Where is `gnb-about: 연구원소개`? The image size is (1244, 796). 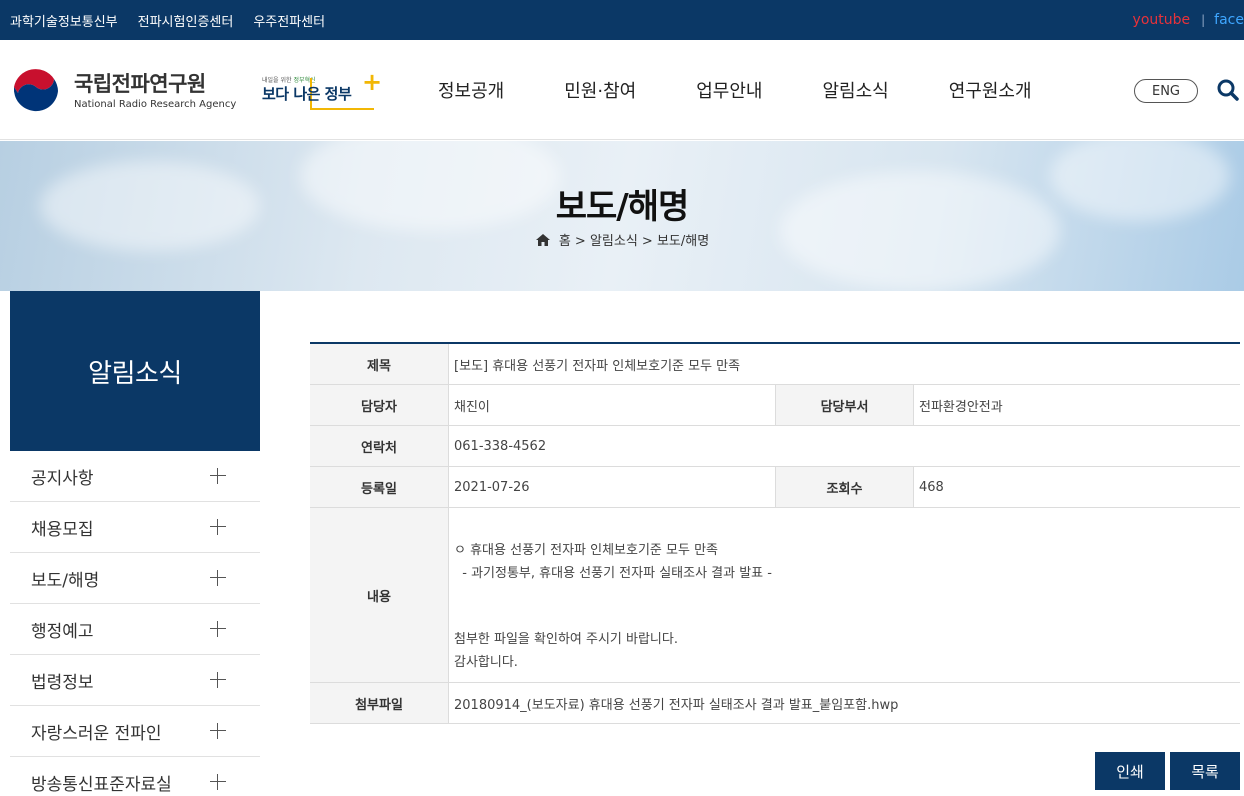
gnb-about: 연구원소개 is located at coordinates (990, 90).